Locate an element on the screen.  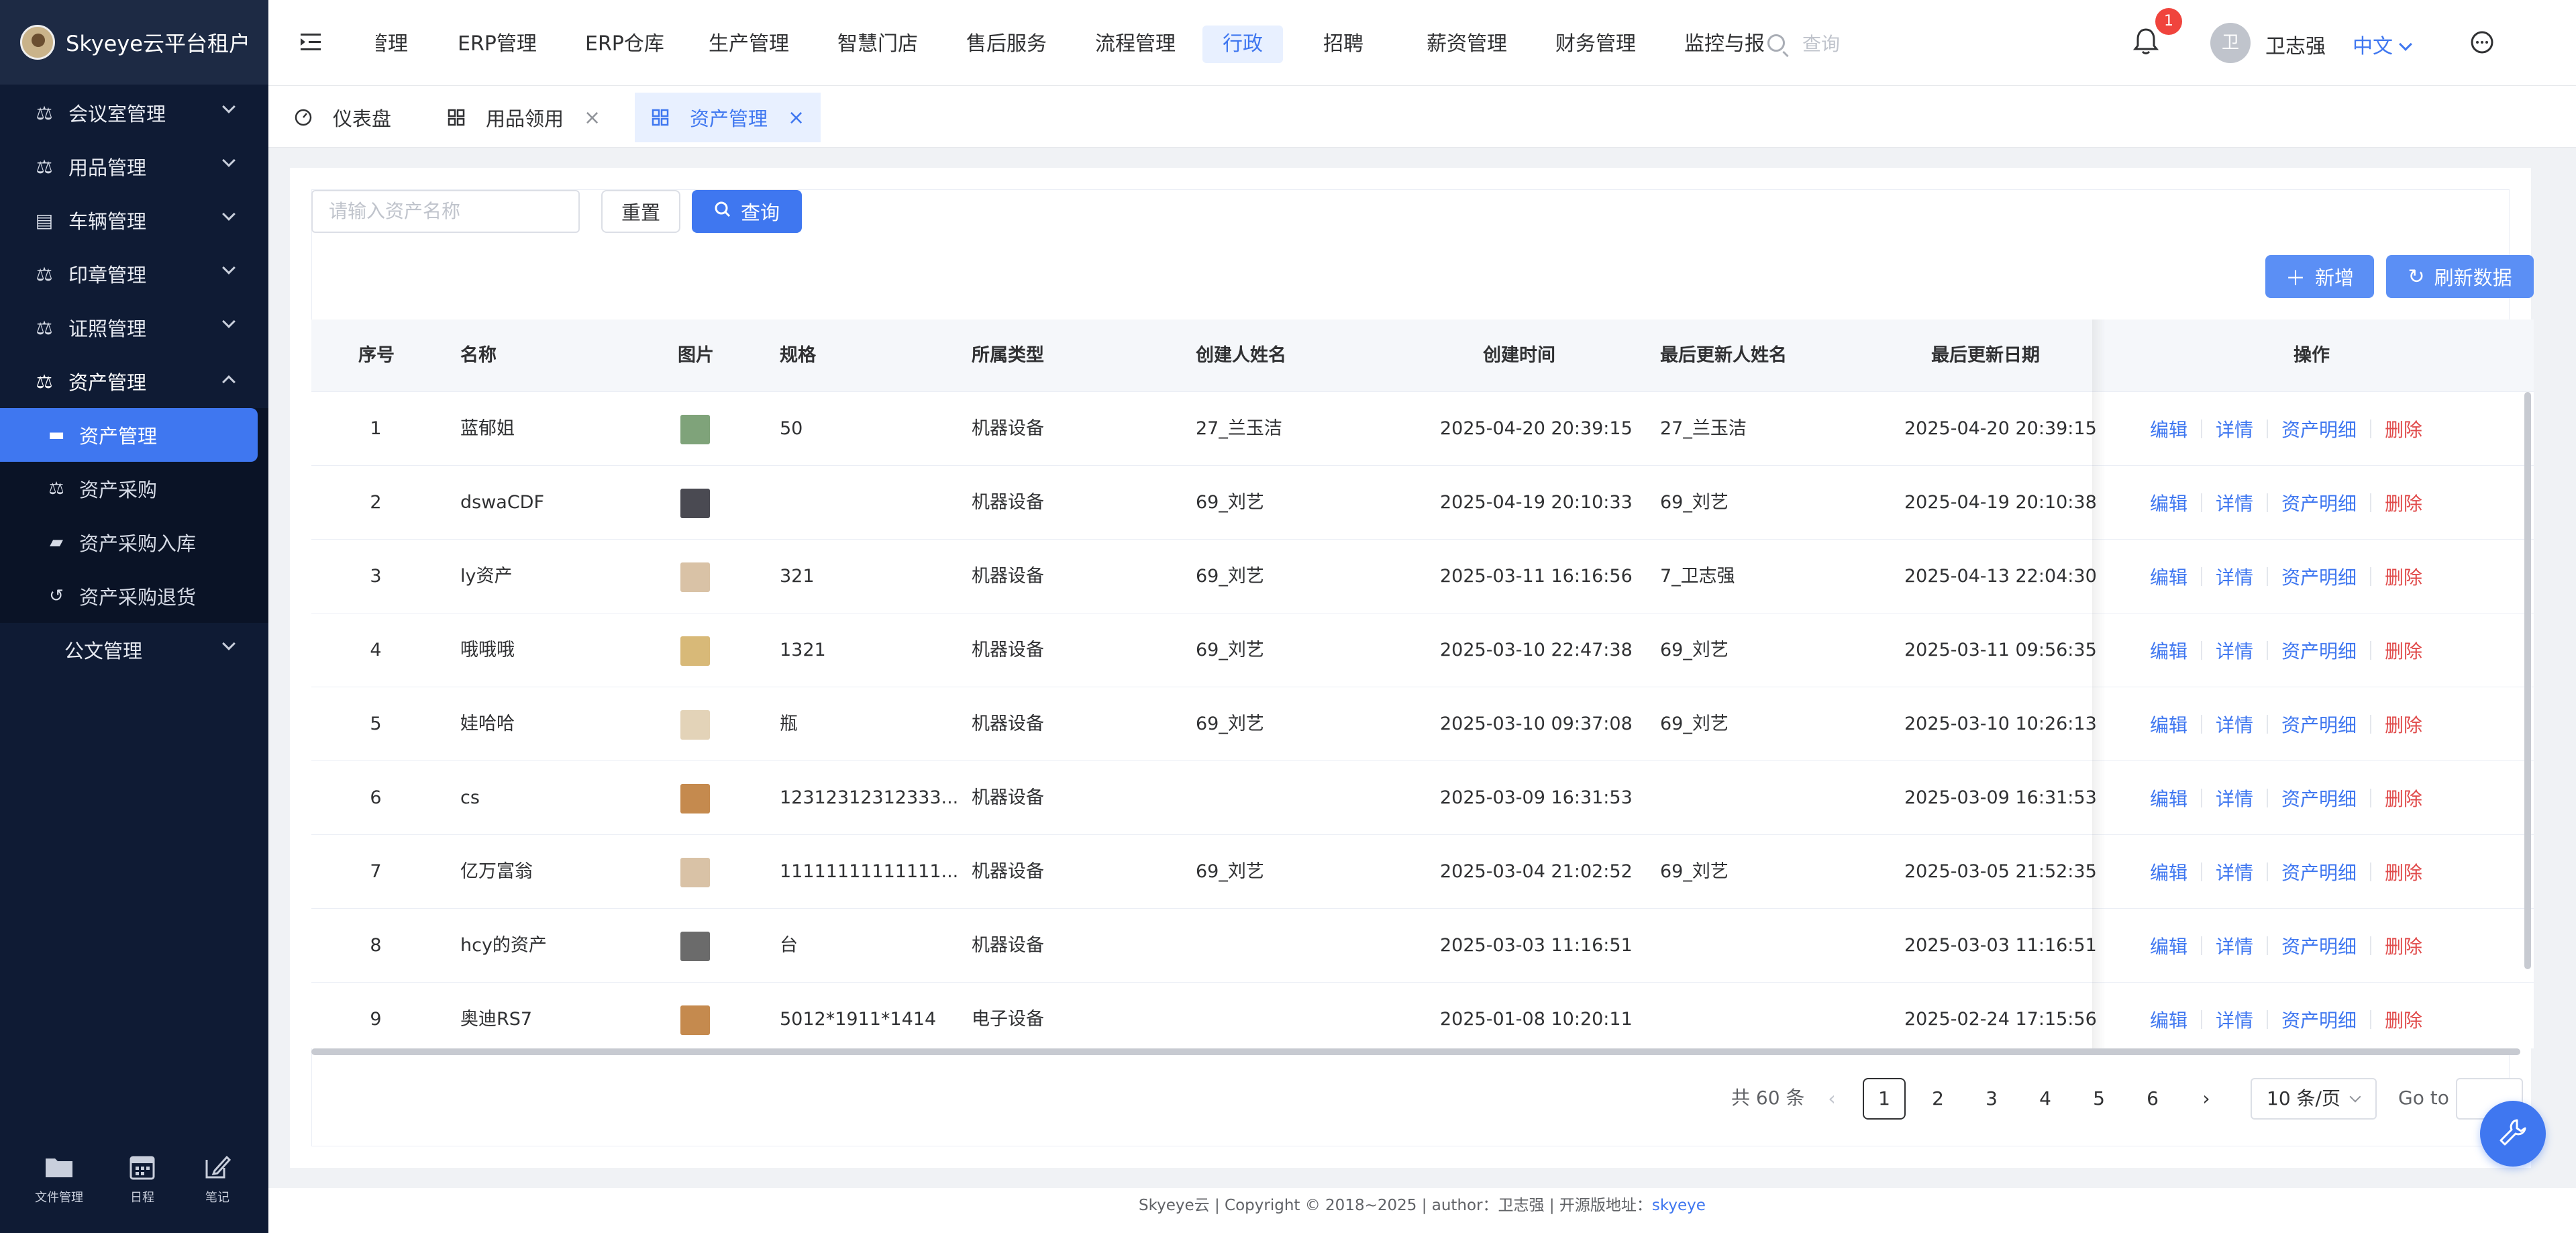
sidebar-subitem-asset-purchase-return: ↺ 资产采购退货 is located at coordinates (134, 596).